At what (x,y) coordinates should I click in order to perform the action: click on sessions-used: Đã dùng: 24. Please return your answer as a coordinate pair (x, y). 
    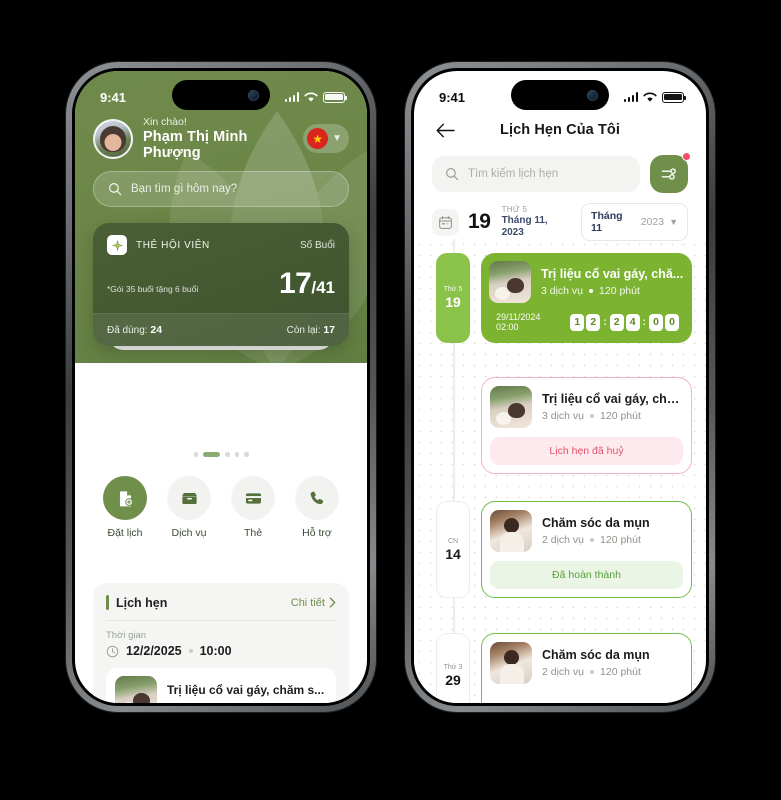
    Looking at the image, I should click on (134, 330).